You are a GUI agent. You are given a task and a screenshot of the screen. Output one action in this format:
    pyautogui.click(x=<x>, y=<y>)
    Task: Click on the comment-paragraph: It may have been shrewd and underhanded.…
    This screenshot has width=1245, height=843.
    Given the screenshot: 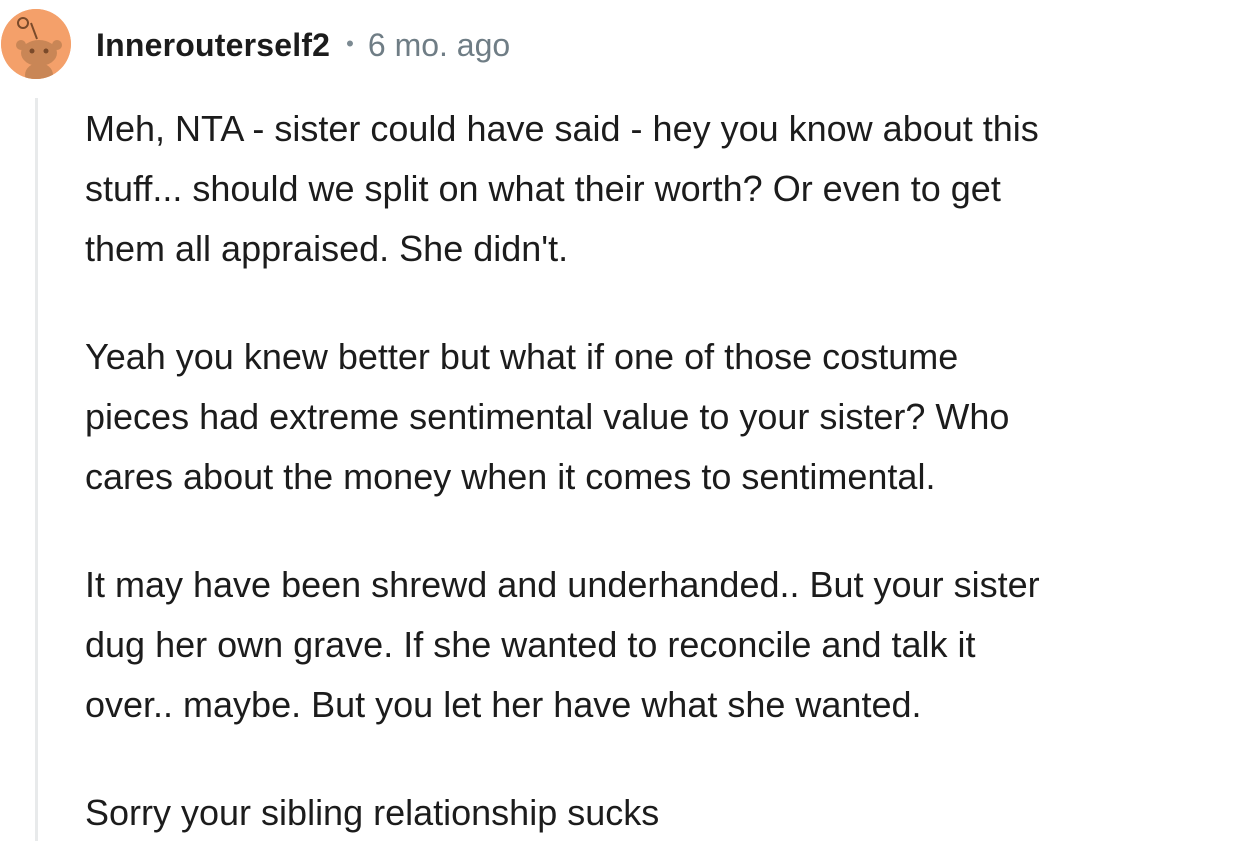 What is the action you would take?
    pyautogui.click(x=562, y=644)
    